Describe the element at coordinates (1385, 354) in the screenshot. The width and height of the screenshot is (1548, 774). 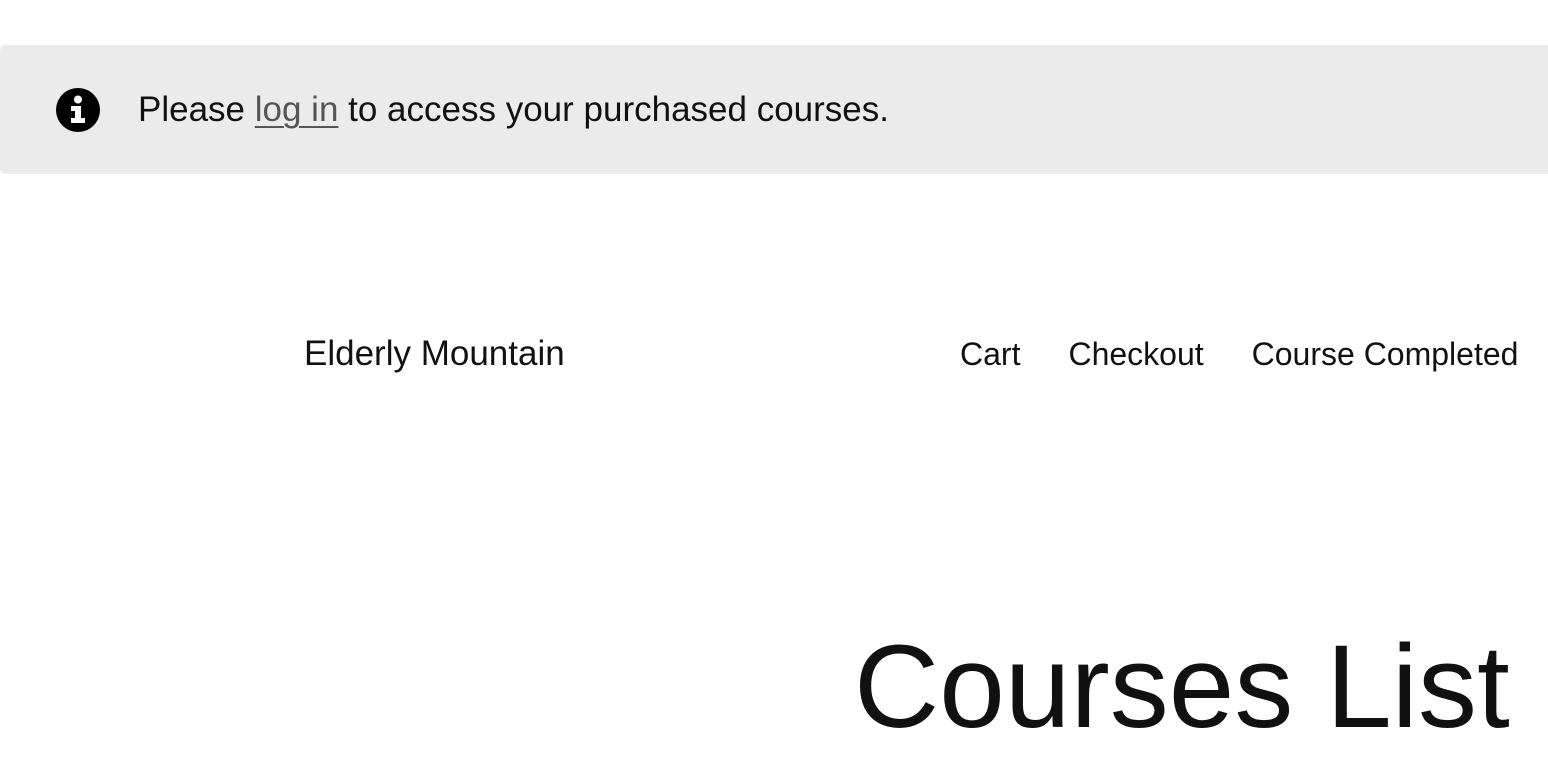
I see `nav-item-course-completed: Course Completed` at that location.